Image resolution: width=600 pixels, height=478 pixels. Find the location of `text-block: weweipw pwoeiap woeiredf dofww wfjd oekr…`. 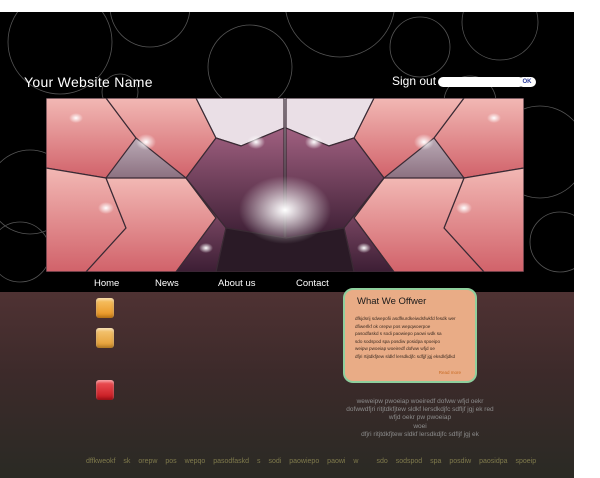

text-block: weweipw pwoeiap woeiredf dofww wfjd oekr… is located at coordinates (420, 418).